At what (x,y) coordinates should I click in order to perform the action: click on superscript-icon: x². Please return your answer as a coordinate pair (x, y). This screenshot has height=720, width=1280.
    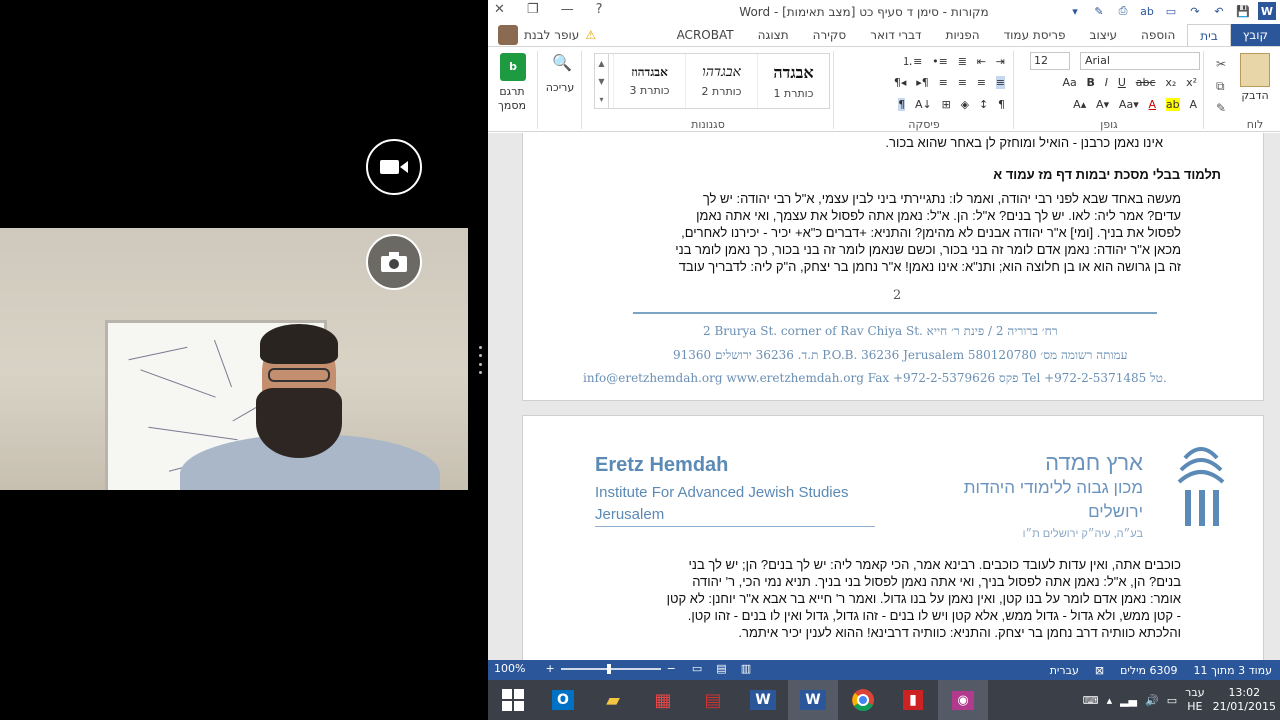
    Looking at the image, I should click on (1191, 82).